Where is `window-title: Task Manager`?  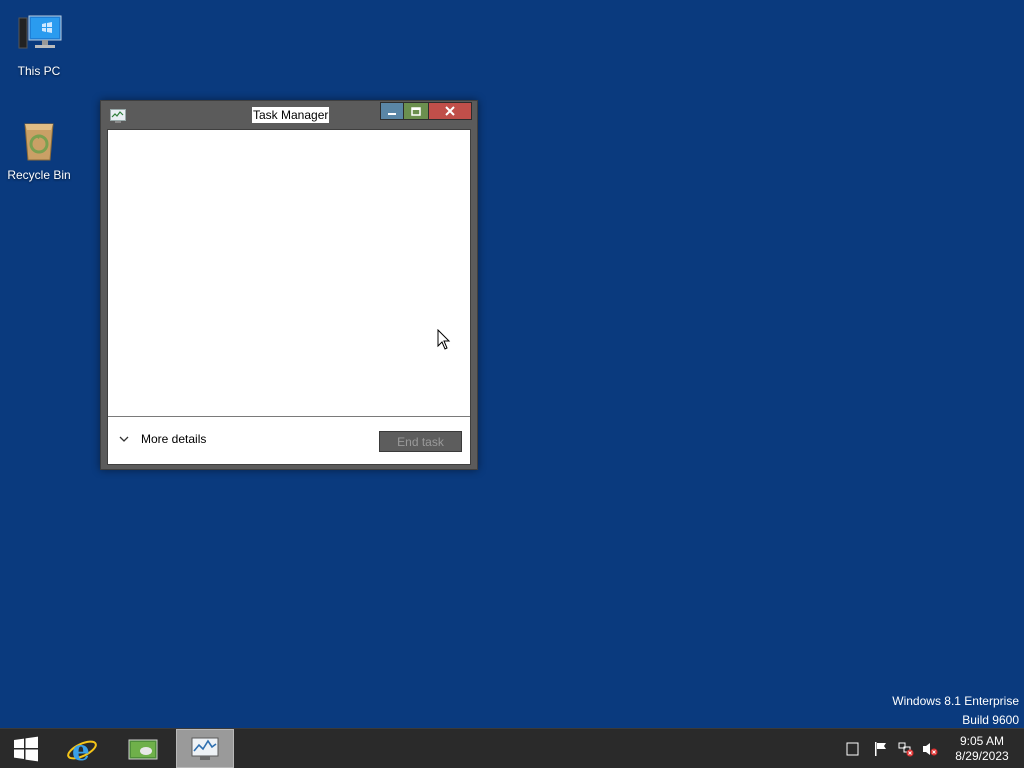 window-title: Task Manager is located at coordinates (291, 115).